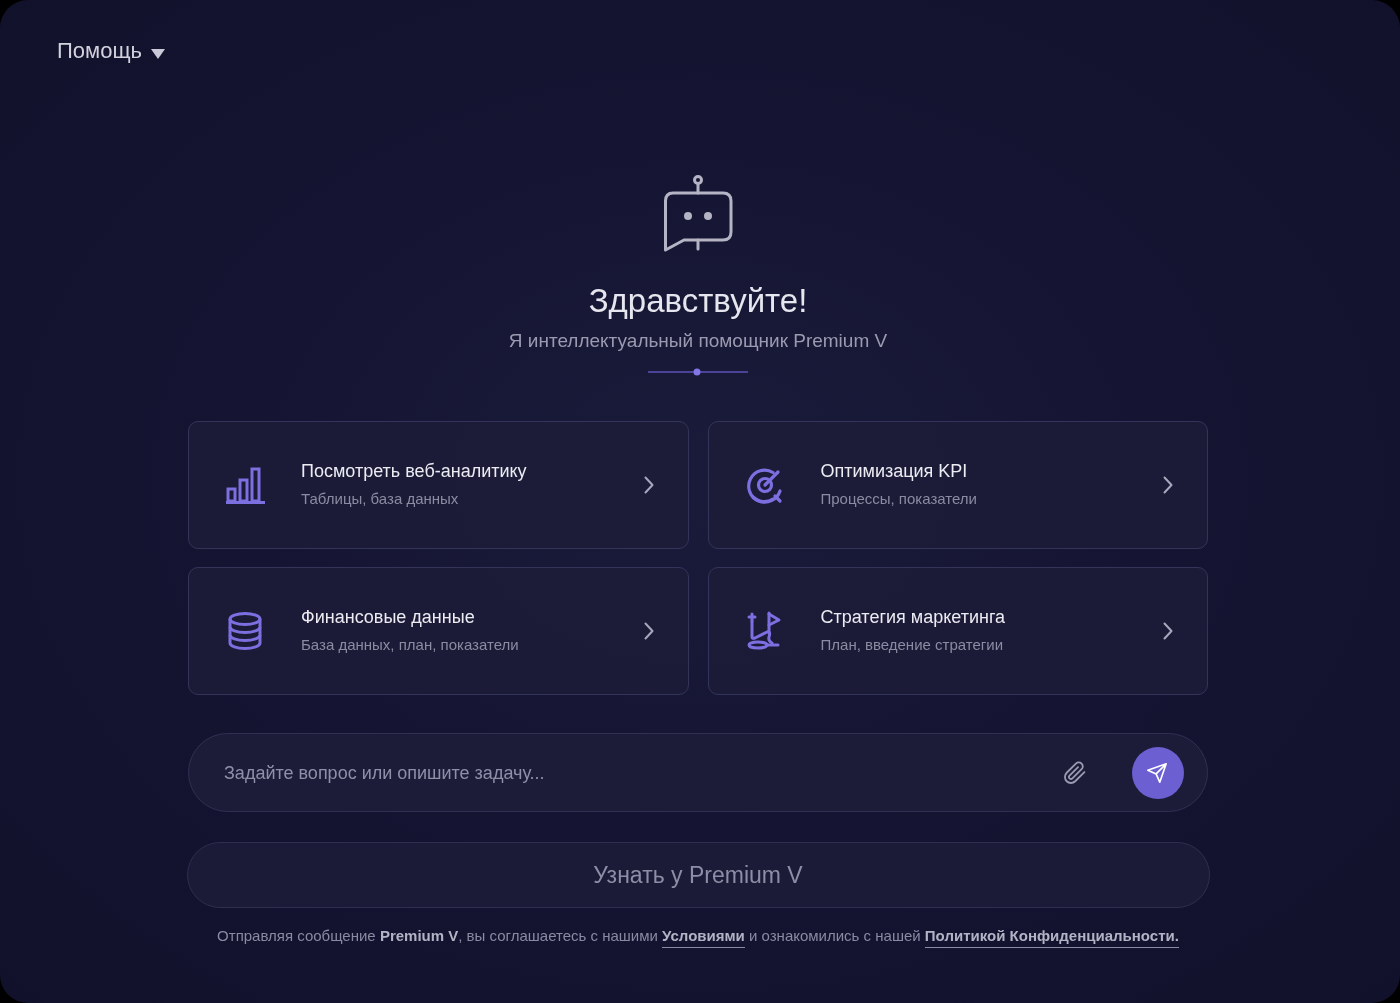 Image resolution: width=1400 pixels, height=1003 pixels. What do you see at coordinates (698, 301) in the screenshot?
I see `greeting-title: Здравствуйте!` at bounding box center [698, 301].